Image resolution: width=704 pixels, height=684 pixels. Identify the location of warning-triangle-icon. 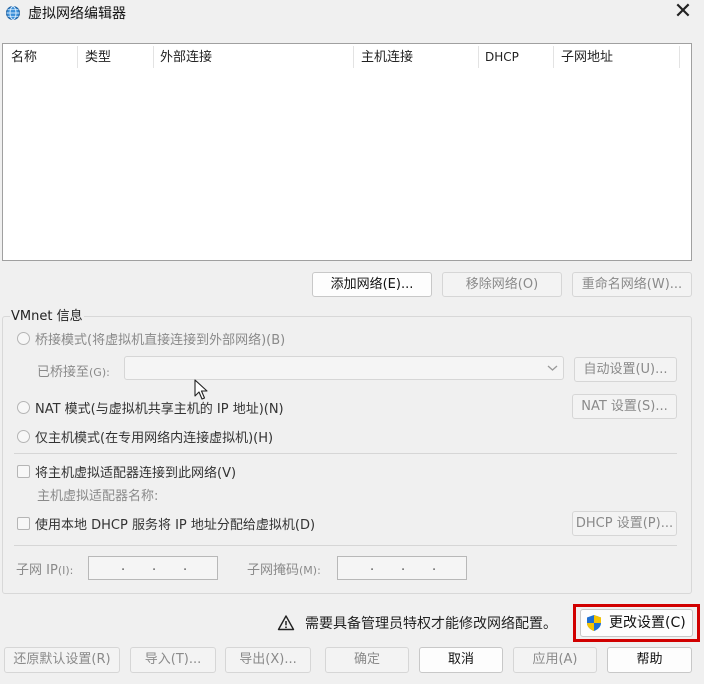
(286, 623).